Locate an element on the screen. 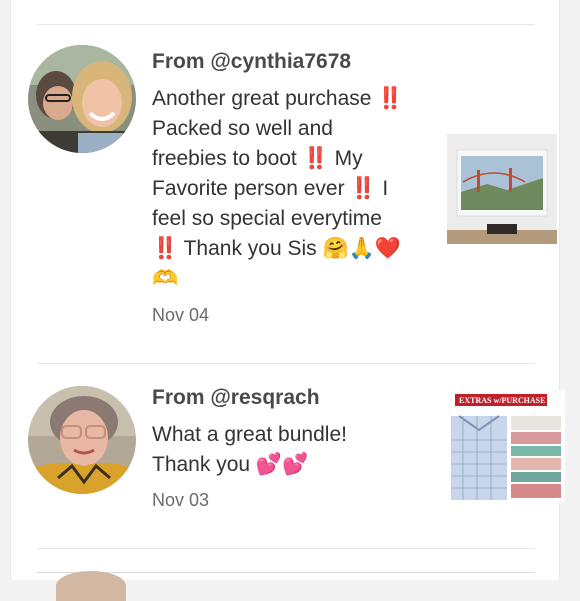  review-line: Another great purchase ‼️ is located at coordinates (278, 98).